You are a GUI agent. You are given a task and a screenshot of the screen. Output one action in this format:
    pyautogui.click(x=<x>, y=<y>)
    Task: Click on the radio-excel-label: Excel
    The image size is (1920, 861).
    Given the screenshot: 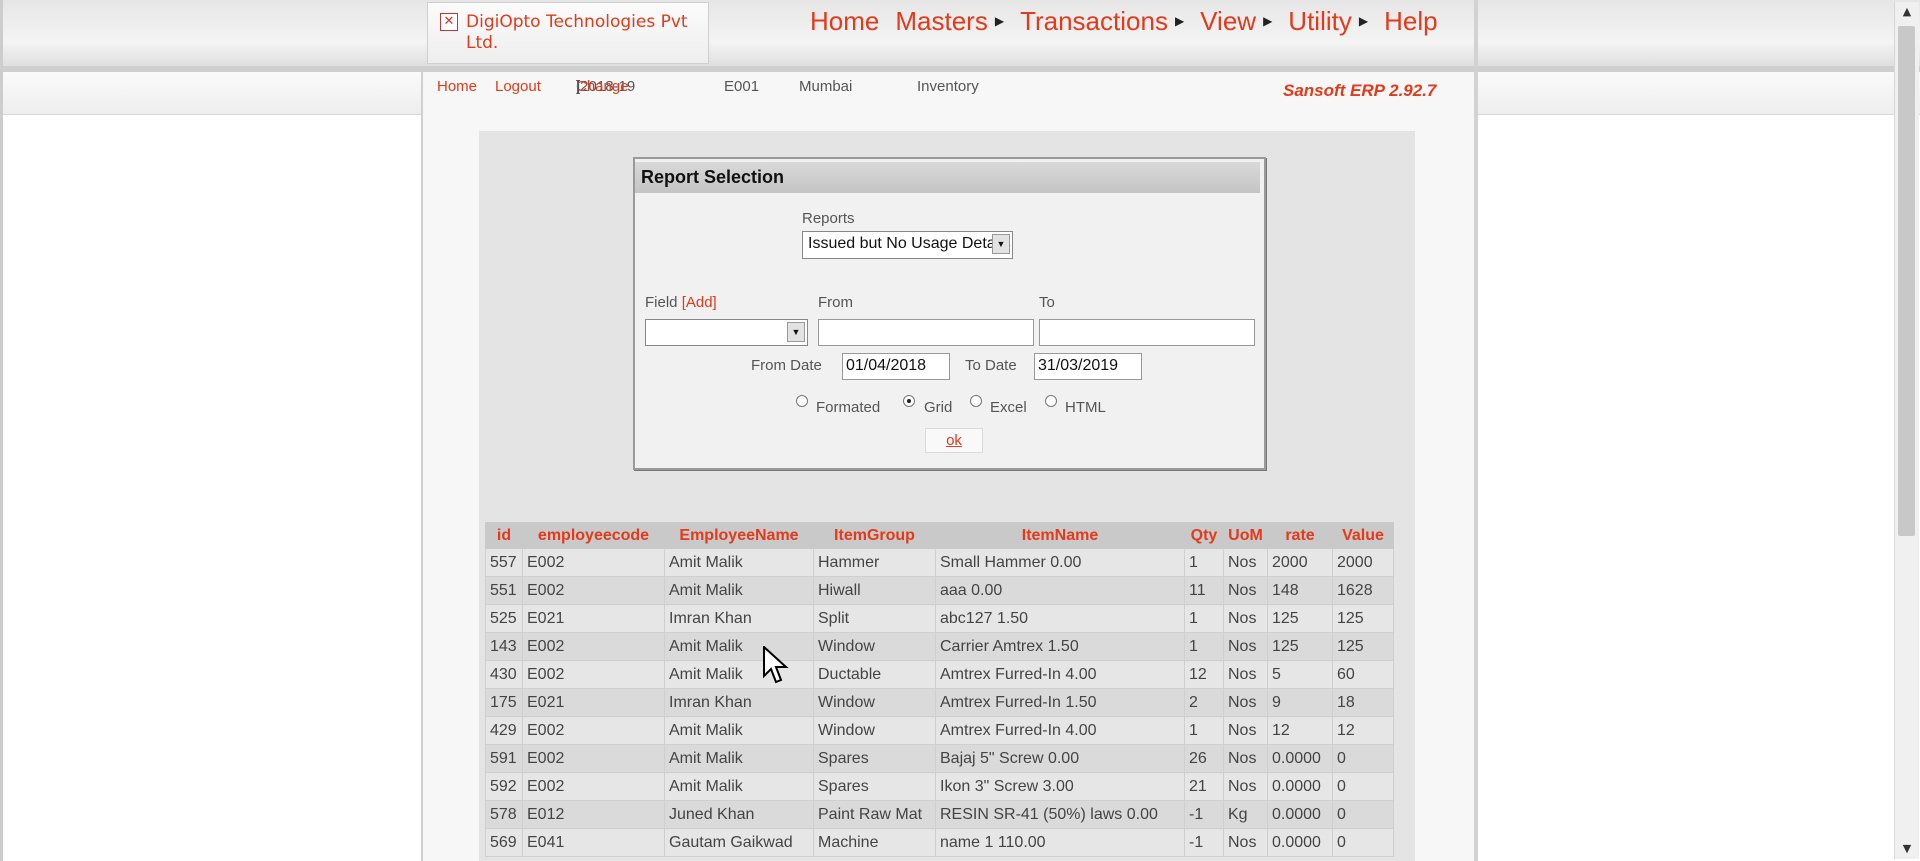 What is the action you would take?
    pyautogui.click(x=1008, y=407)
    